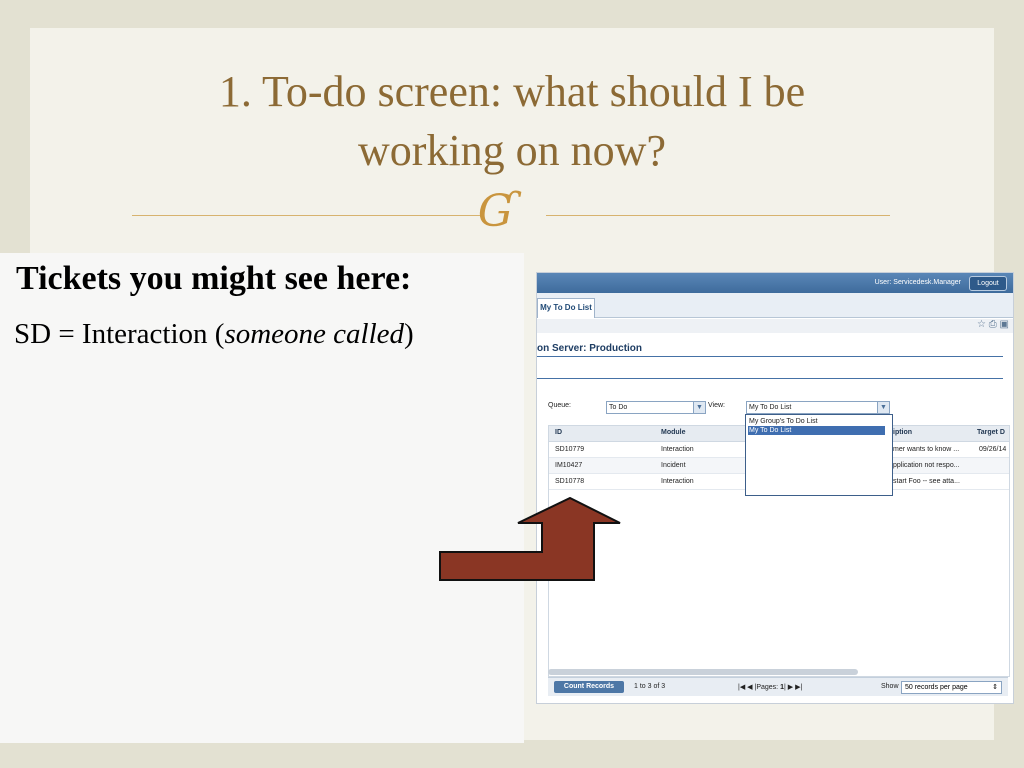  Describe the element at coordinates (718, 215) in the screenshot. I see `divider-right` at that location.